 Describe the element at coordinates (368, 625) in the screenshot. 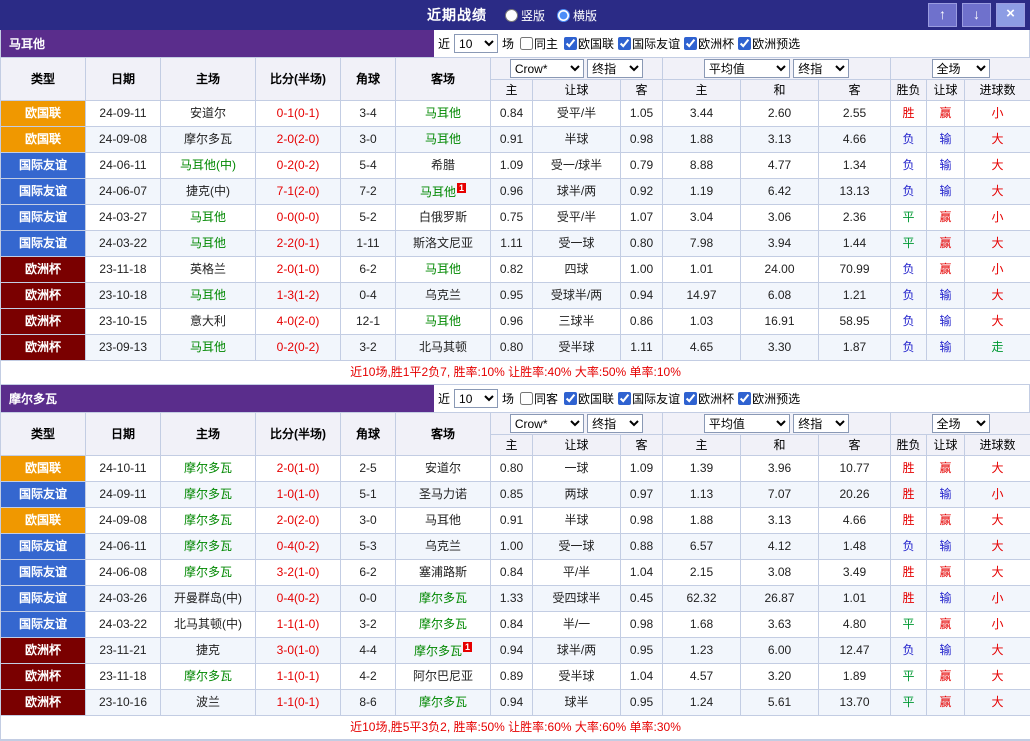

I see `corners: 3-2` at that location.